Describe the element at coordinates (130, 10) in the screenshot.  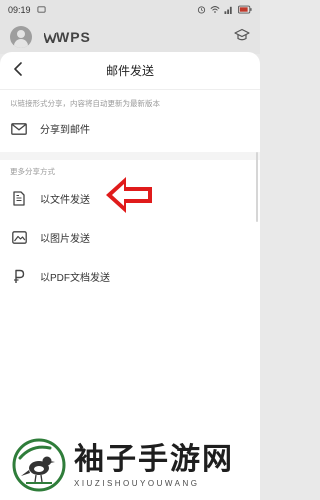
I see `status-bar: 09:19` at that location.